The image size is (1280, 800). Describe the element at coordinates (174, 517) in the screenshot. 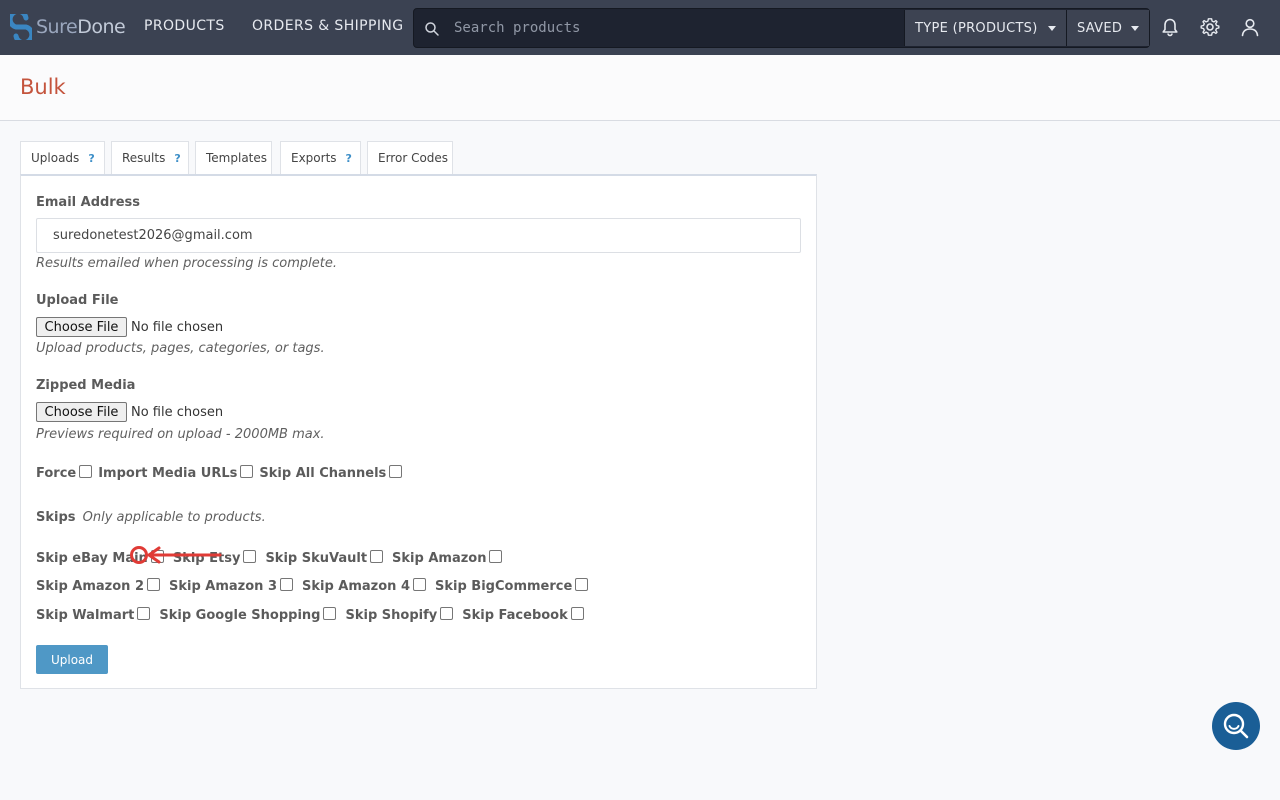

I see `skips-help-text: Only applicable to products.` at that location.